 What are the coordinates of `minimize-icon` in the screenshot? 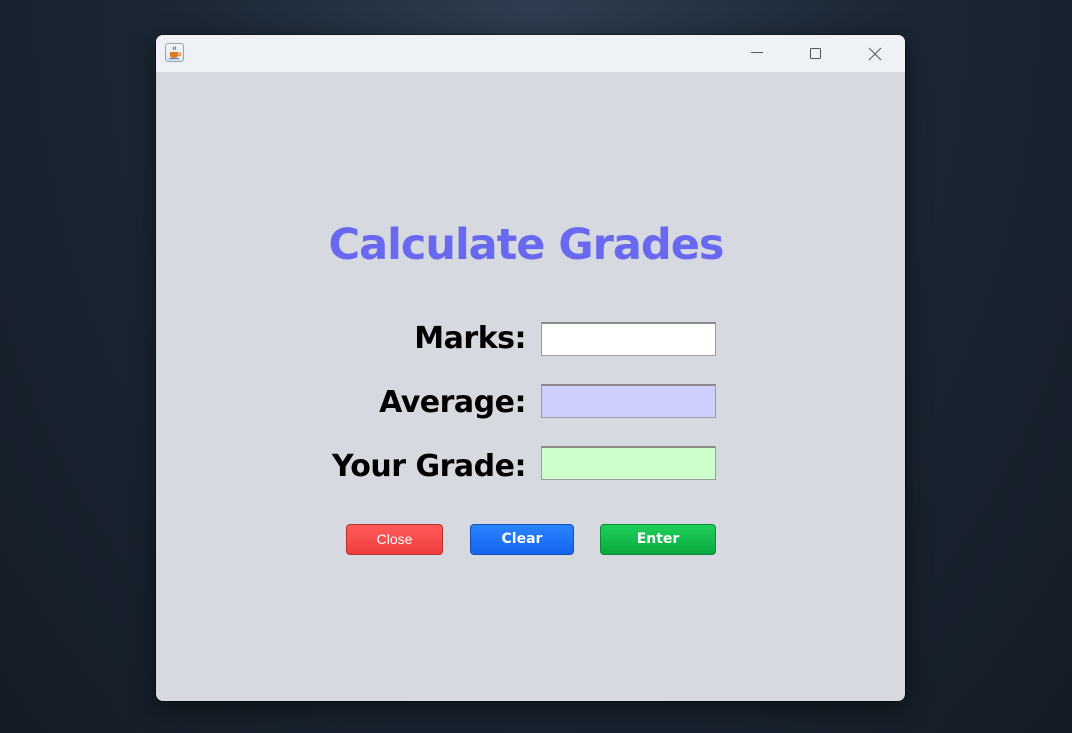 It's located at (757, 52).